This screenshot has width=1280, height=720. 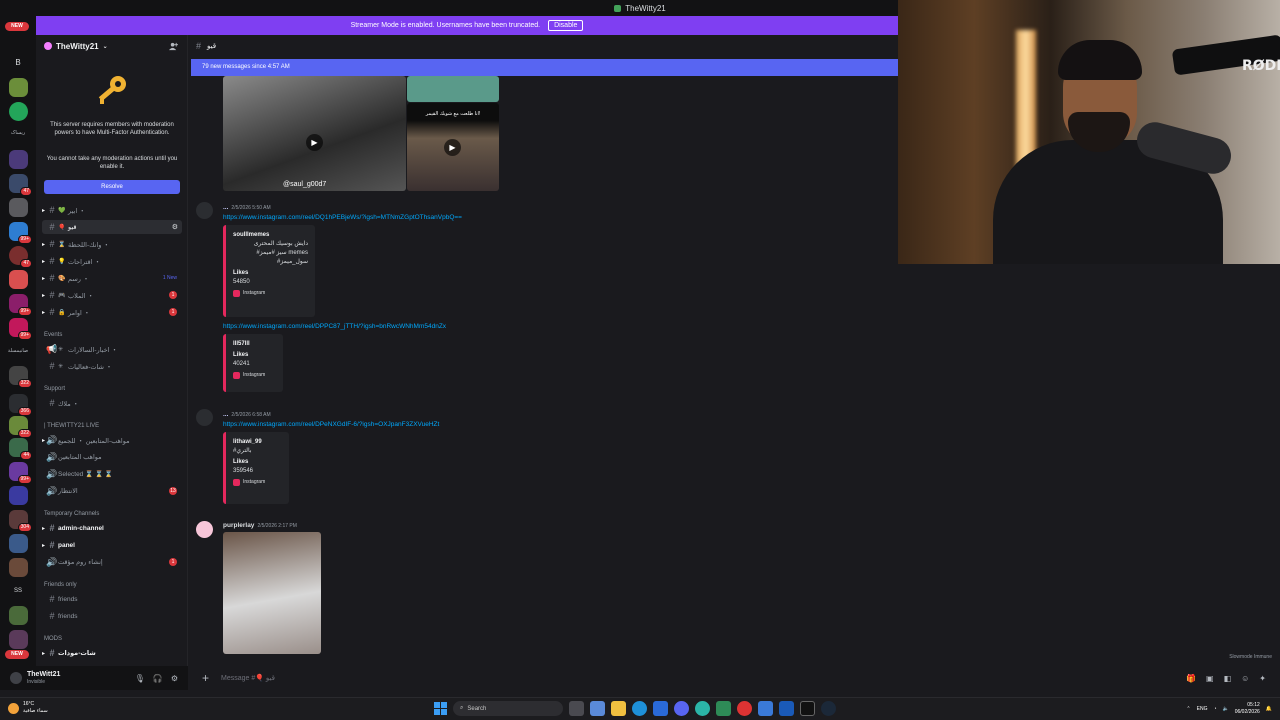 What do you see at coordinates (175, 227) in the screenshot?
I see `channel-settings-icon: ⚙` at bounding box center [175, 227].